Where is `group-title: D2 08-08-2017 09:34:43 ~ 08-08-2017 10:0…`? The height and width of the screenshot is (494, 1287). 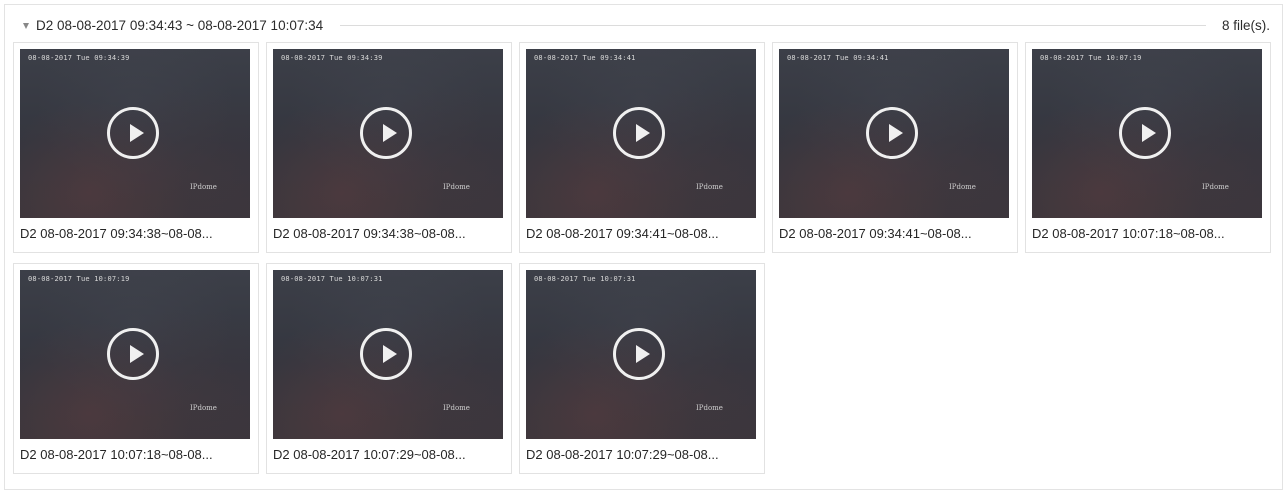
group-title: D2 08-08-2017 09:34:43 ~ 08-08-2017 10:0… is located at coordinates (180, 25).